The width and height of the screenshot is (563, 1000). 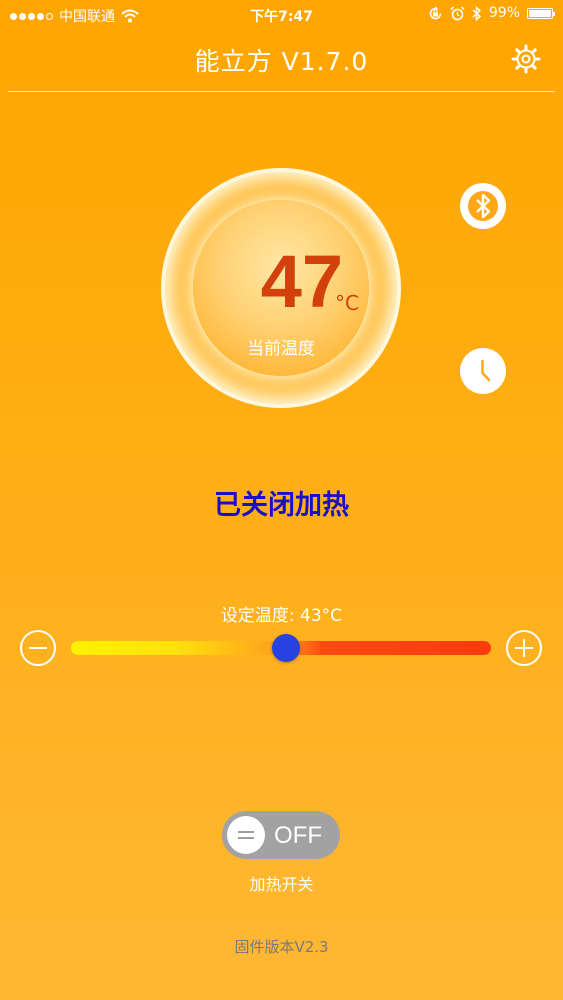 What do you see at coordinates (301, 281) in the screenshot?
I see `current-temperature: 47` at bounding box center [301, 281].